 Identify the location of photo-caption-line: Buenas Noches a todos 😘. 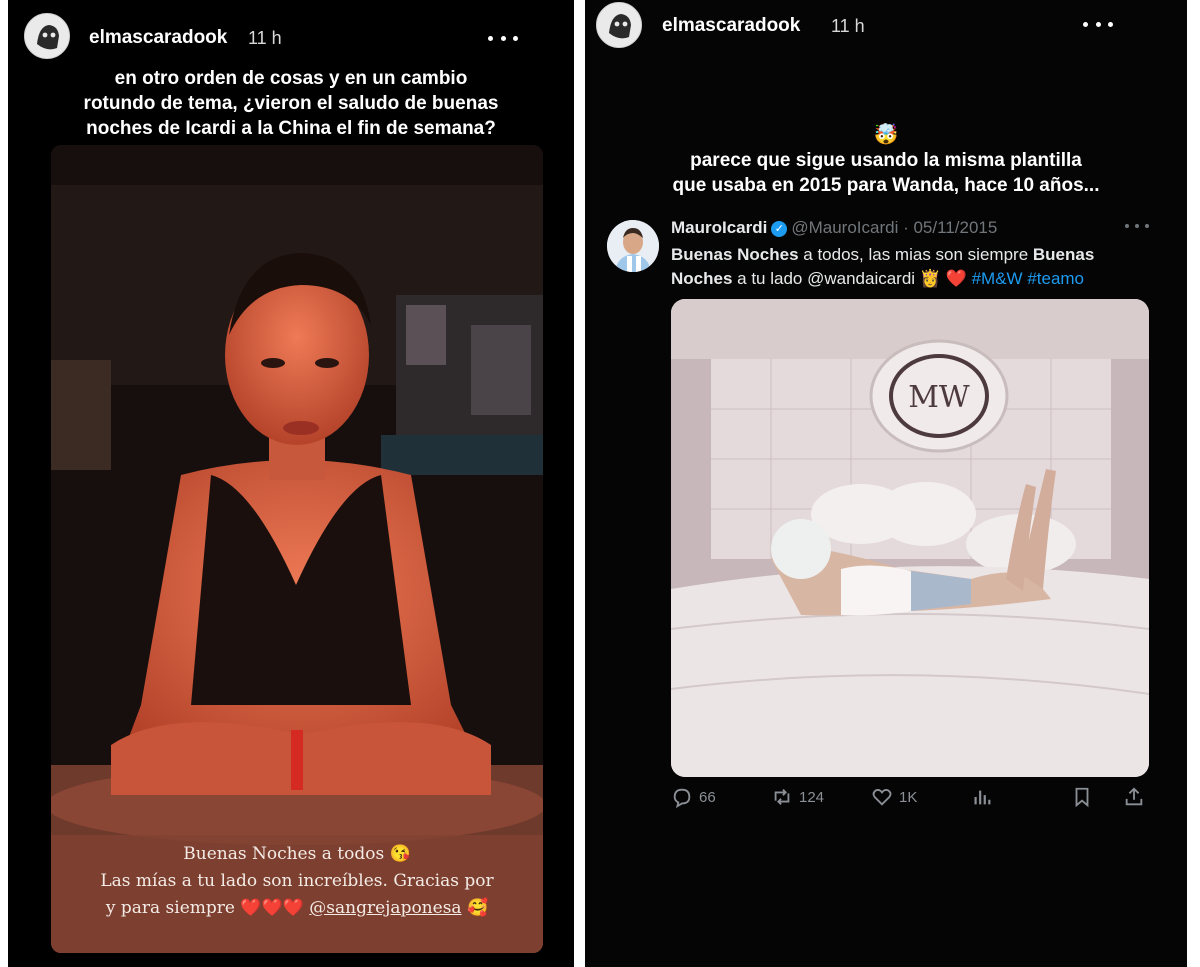
(297, 854).